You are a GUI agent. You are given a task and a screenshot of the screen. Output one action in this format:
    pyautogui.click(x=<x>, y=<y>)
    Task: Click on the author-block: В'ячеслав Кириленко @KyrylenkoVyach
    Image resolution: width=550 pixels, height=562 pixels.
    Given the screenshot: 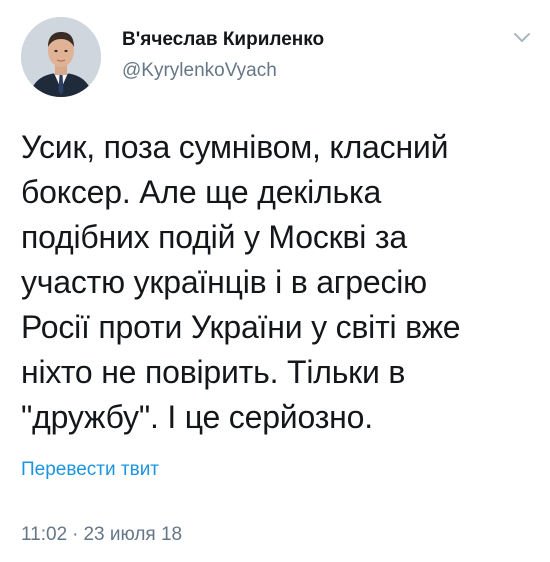 What is the action you would take?
    pyautogui.click(x=223, y=55)
    